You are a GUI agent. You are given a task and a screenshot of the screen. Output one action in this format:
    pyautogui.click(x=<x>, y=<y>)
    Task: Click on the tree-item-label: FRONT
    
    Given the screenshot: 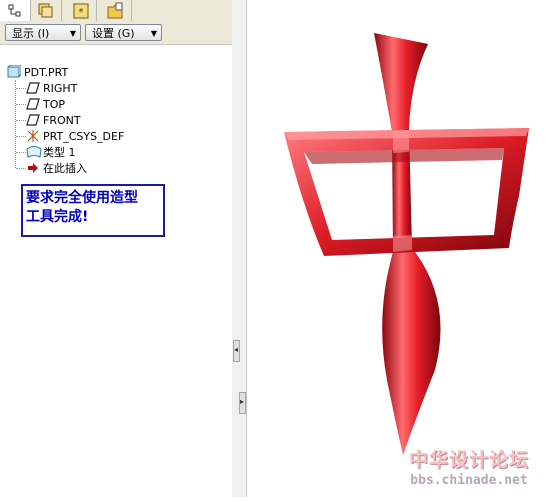 What is the action you would take?
    pyautogui.click(x=62, y=120)
    